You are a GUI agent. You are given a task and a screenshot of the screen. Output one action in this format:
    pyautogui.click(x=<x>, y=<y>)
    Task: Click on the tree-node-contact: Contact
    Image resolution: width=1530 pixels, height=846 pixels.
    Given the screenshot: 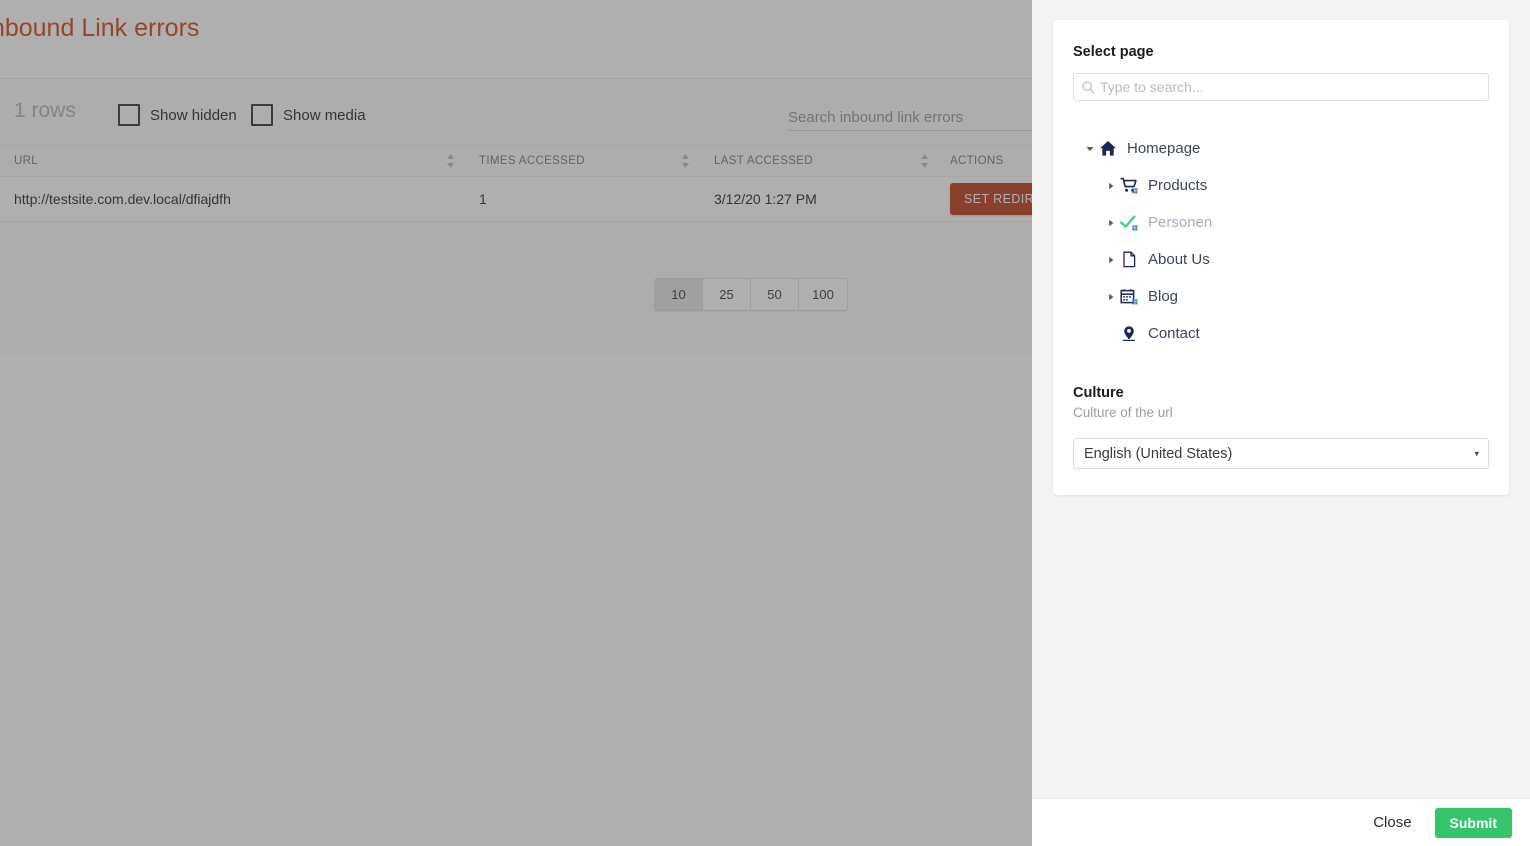 What is the action you would take?
    pyautogui.click(x=1281, y=333)
    